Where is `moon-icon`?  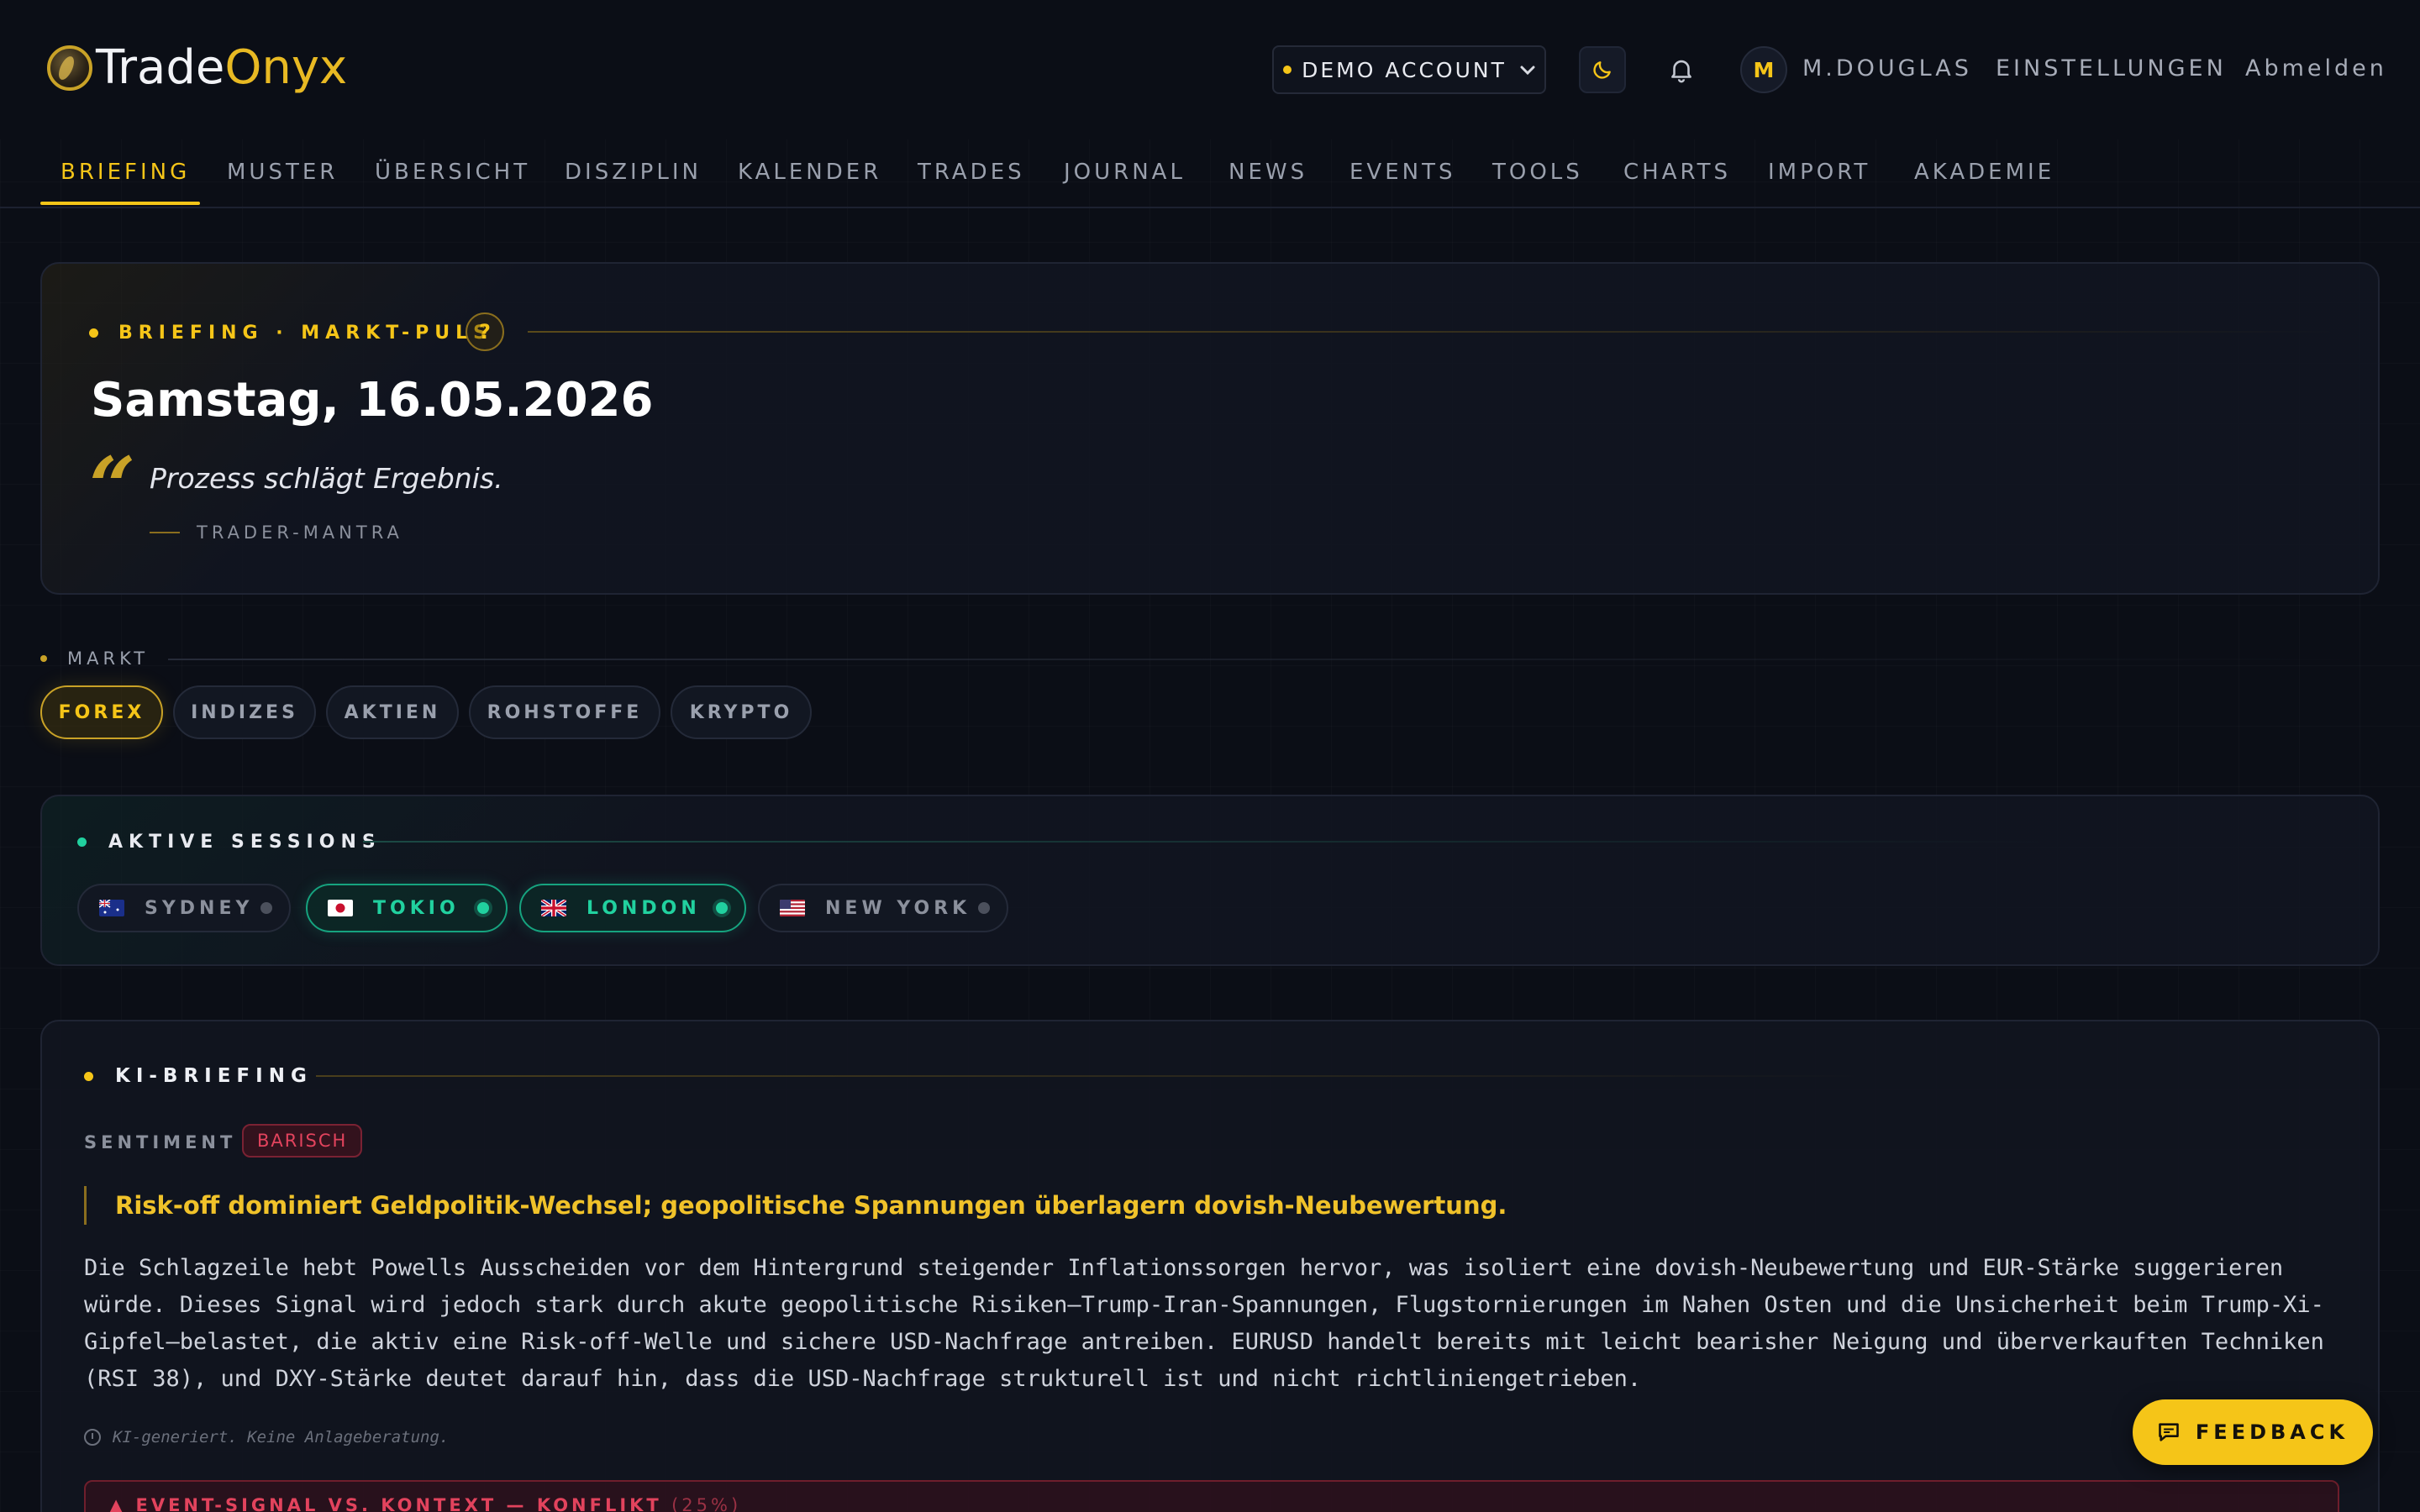
moon-icon is located at coordinates (1602, 70).